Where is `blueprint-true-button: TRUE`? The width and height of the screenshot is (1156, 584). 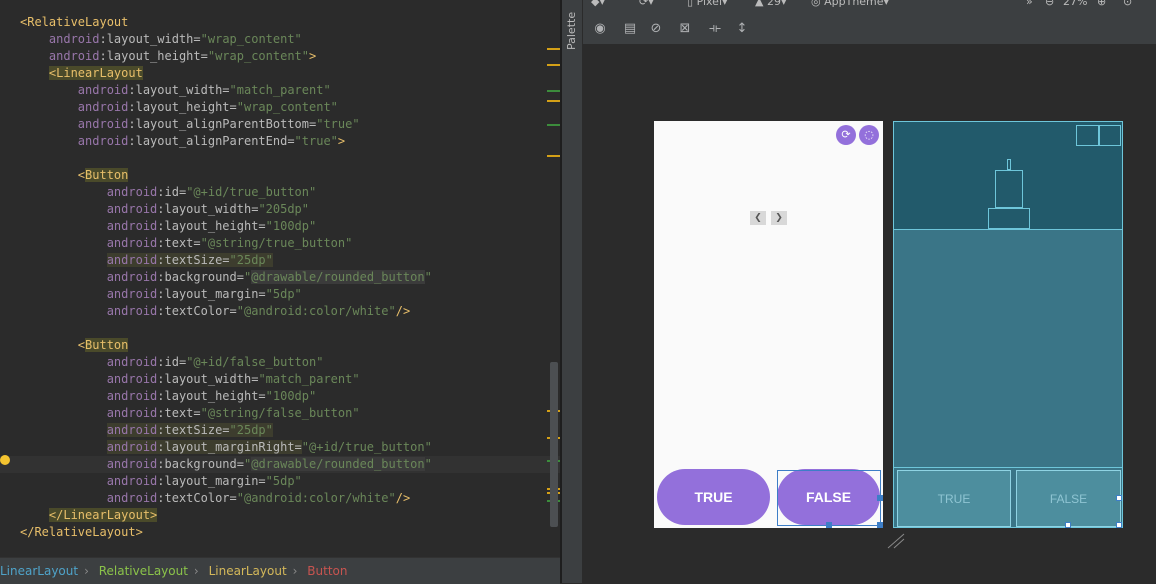 blueprint-true-button: TRUE is located at coordinates (954, 498).